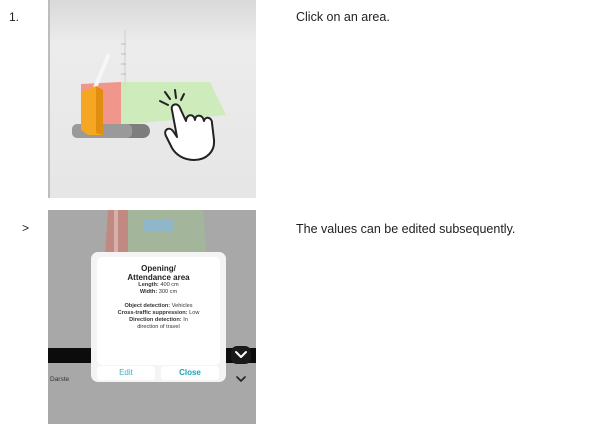 The image size is (591, 424). Describe the element at coordinates (343, 17) in the screenshot. I see `step-instruction-1: Click on an area.` at that location.